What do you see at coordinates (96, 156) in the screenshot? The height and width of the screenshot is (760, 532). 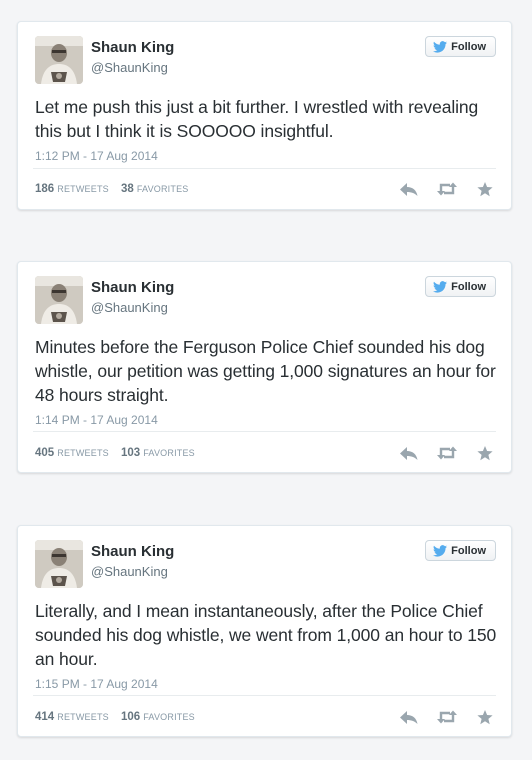 I see `tweet-timestamp: 1:12 PM - 17 Aug 2014` at bounding box center [96, 156].